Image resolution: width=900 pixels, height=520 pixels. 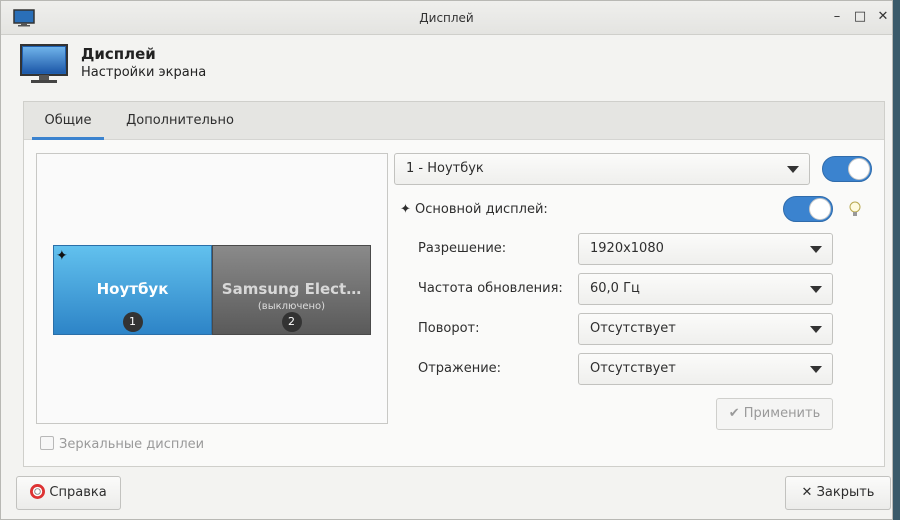 I want to click on refresh-rate-select: 60,0 Гц, so click(x=705, y=289).